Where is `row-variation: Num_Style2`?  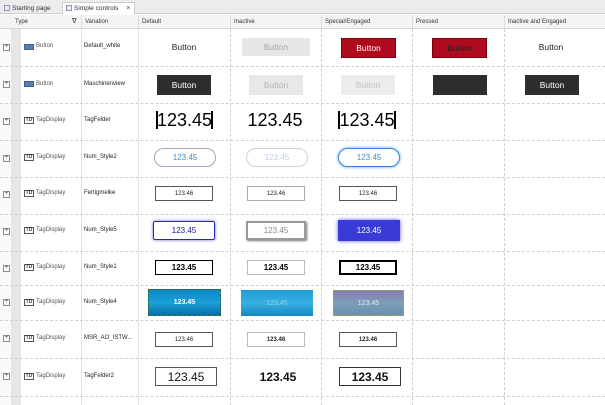 row-variation: Num_Style2 is located at coordinates (100, 157).